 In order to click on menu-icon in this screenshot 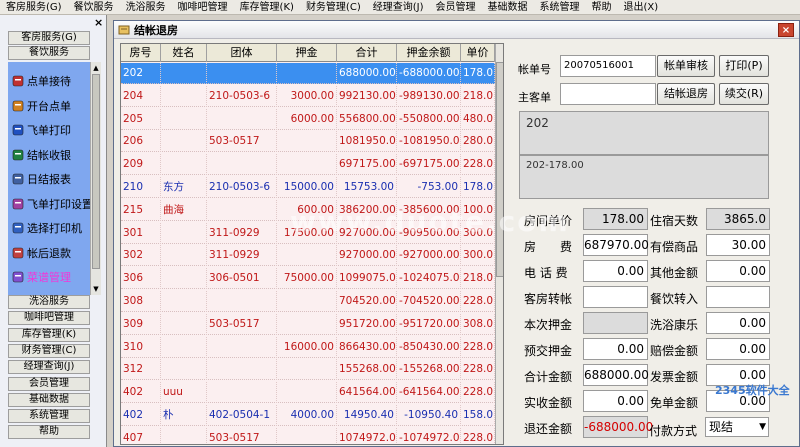, I will do `click(18, 277)`.